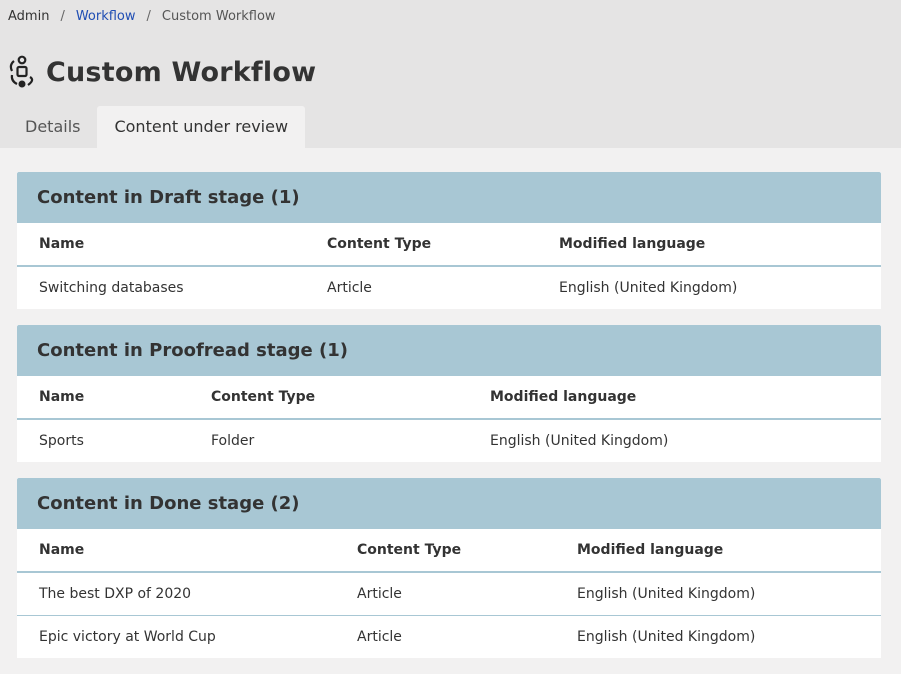 The width and height of the screenshot is (901, 674). What do you see at coordinates (449, 440) in the screenshot?
I see `table-row: Sports Folder English (United Kingdom)` at bounding box center [449, 440].